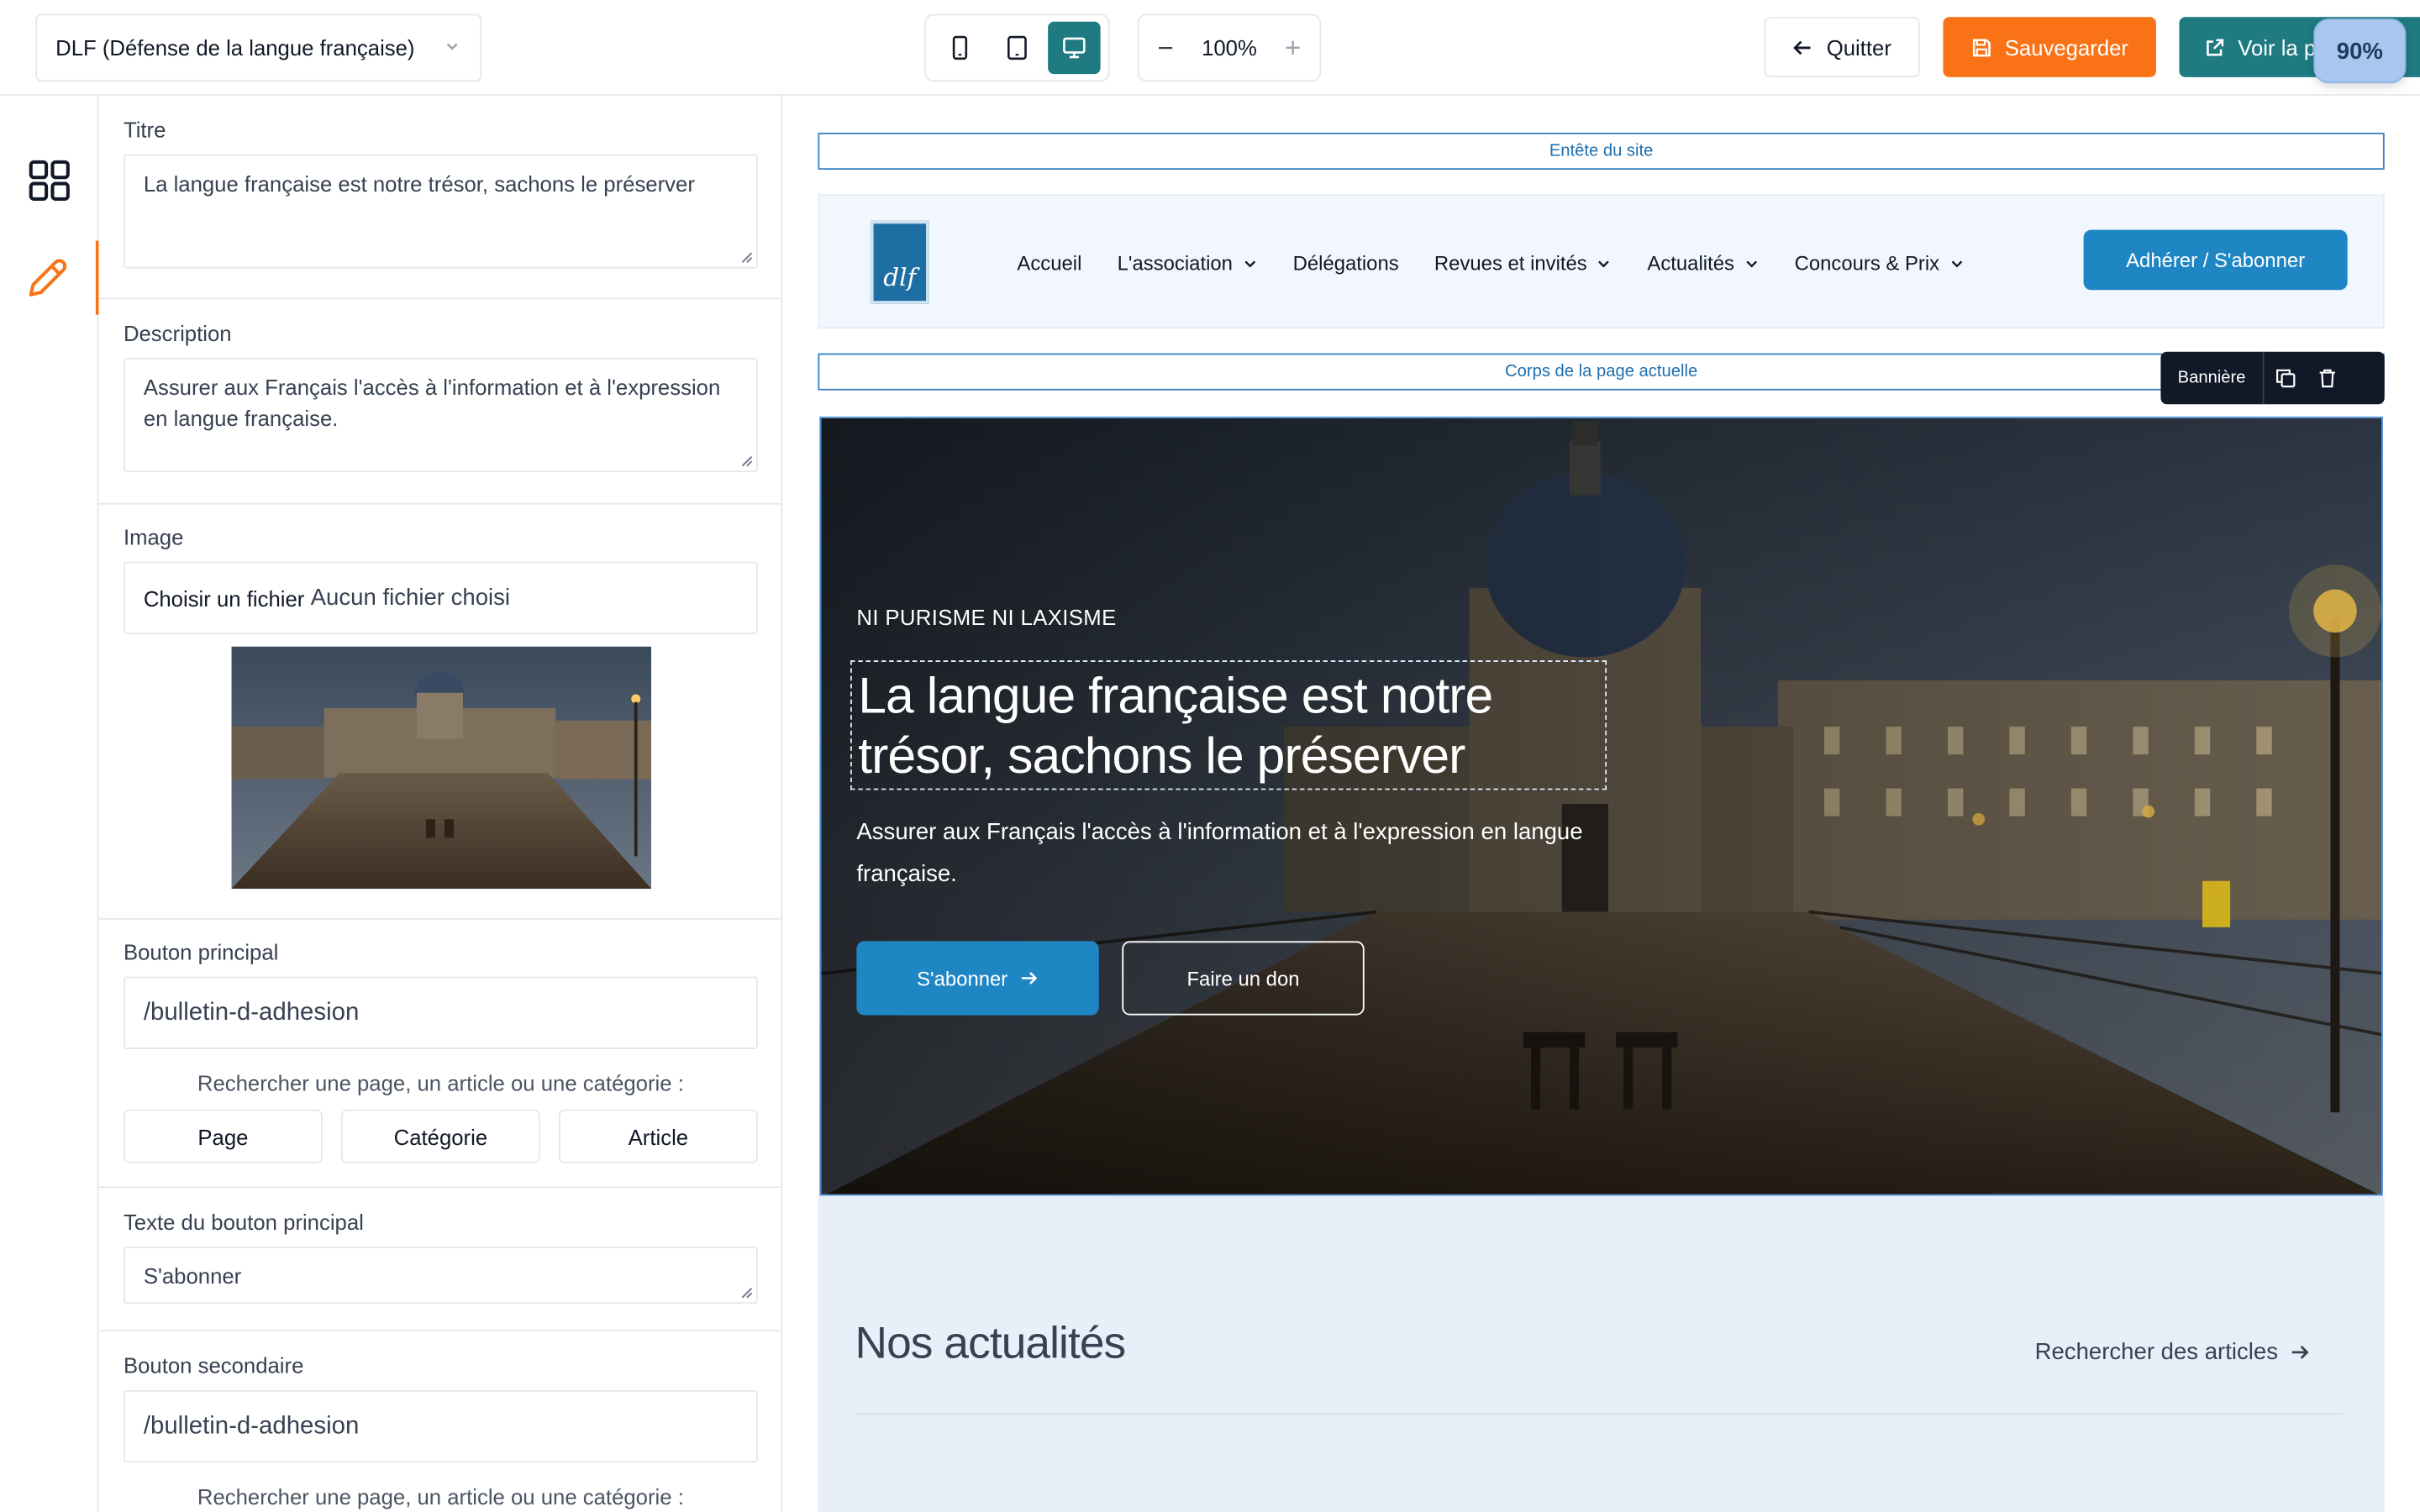  Describe the element at coordinates (214, 1365) in the screenshot. I see `secondary-button-label: Bouton secondaire` at that location.